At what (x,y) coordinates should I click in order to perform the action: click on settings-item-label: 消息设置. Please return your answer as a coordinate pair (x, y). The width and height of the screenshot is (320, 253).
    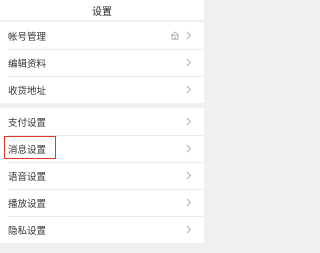
    Looking at the image, I should click on (27, 150).